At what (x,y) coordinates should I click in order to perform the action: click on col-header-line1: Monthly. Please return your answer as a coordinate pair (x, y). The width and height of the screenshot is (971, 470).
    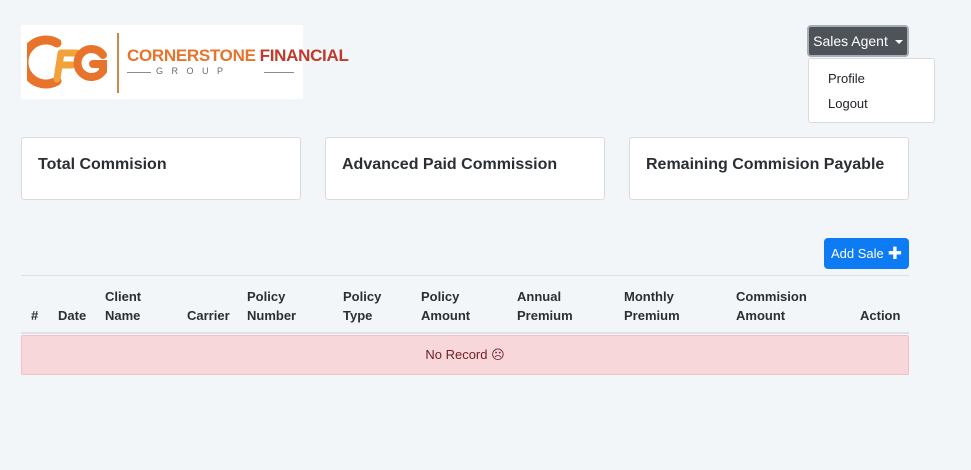
    Looking at the image, I should click on (649, 296).